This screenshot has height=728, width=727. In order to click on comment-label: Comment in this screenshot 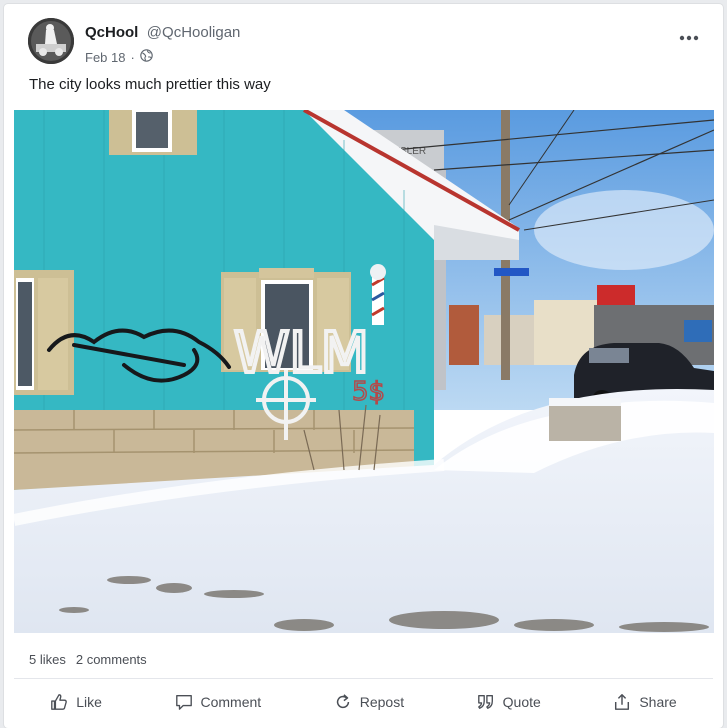, I will do `click(231, 702)`.